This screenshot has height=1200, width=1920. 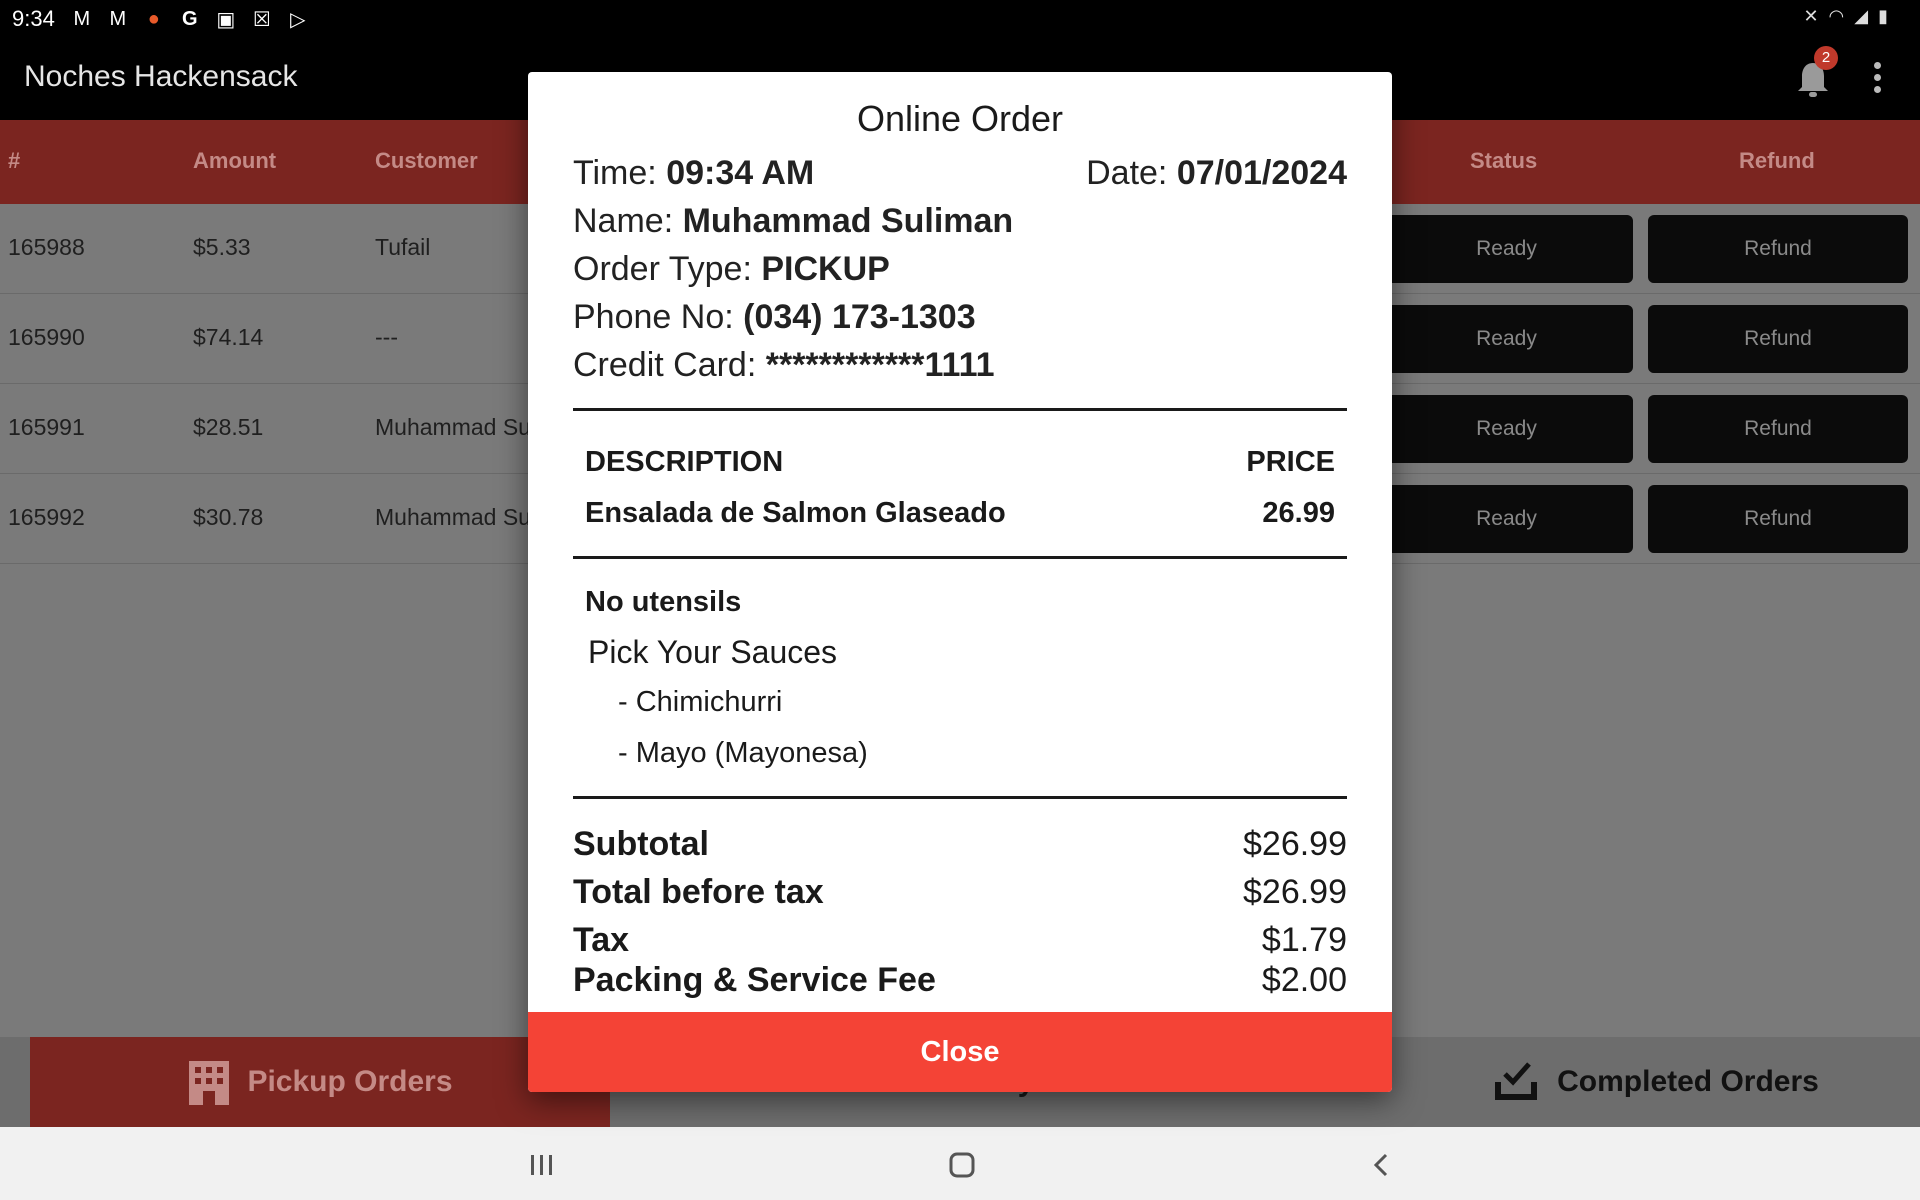 What do you see at coordinates (1131, 173) in the screenshot?
I see `date-label: Date:` at bounding box center [1131, 173].